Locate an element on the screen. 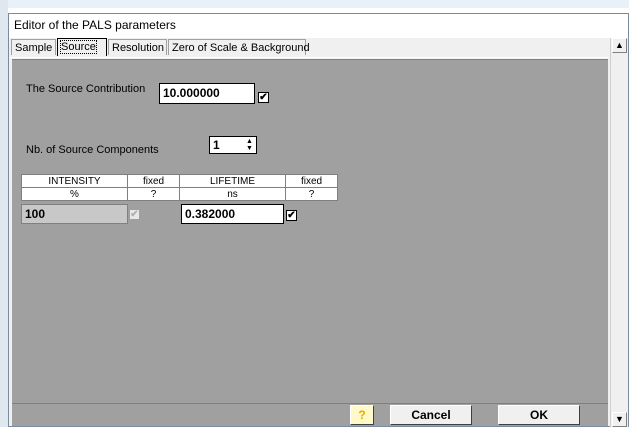 This screenshot has width=629, height=427. intensity-fixed-checkbox: ✔ is located at coordinates (134, 214).